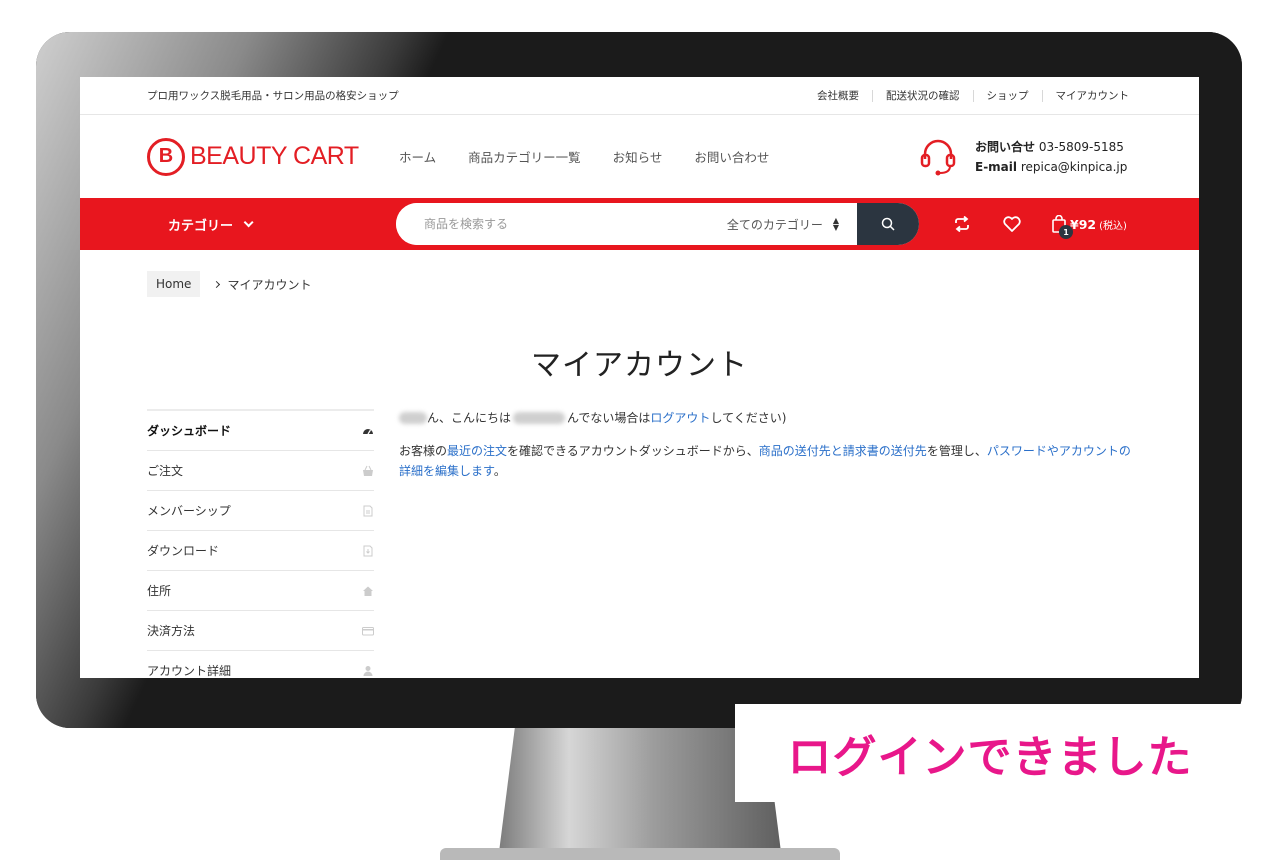 The height and width of the screenshot is (860, 1280). Describe the element at coordinates (956, 451) in the screenshot. I see `desc-text: を管理し、` at that location.